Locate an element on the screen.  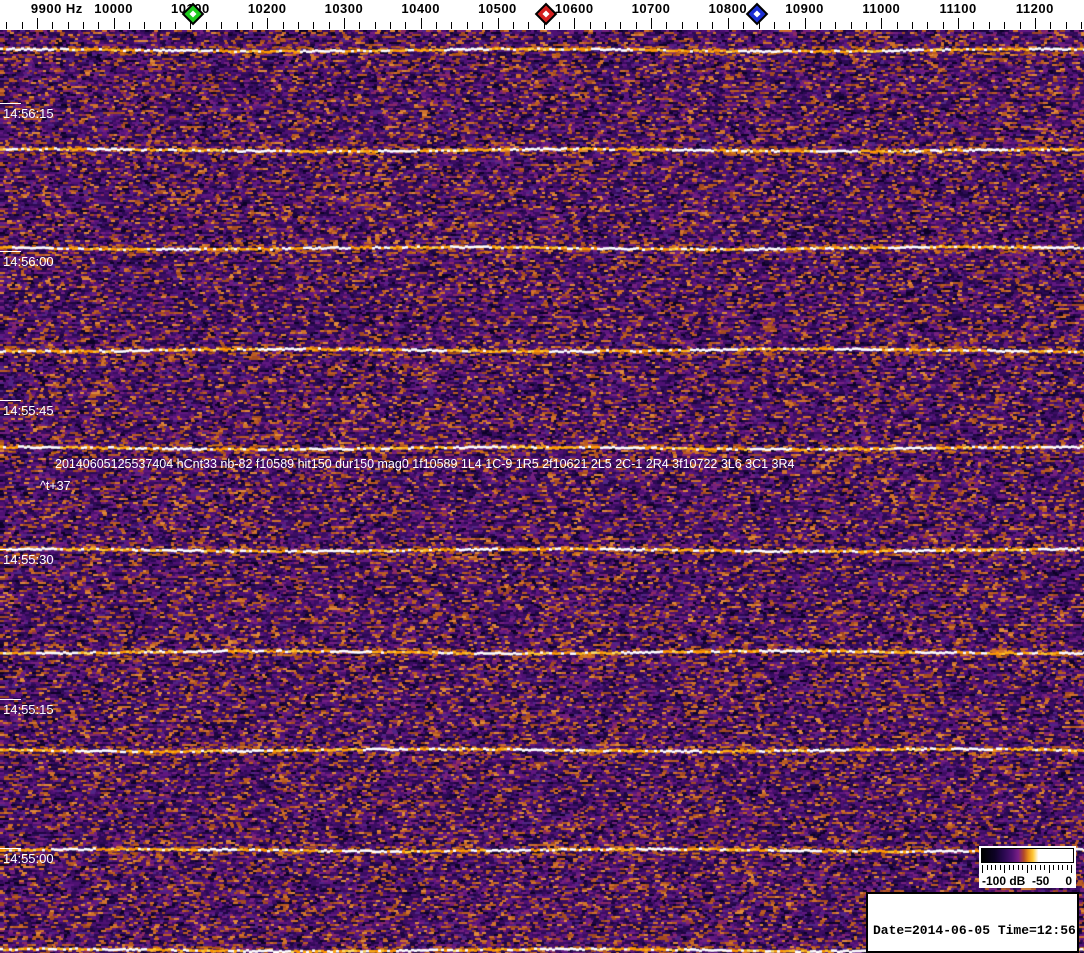
red-marker-diamond-icon is located at coordinates (546, 14).